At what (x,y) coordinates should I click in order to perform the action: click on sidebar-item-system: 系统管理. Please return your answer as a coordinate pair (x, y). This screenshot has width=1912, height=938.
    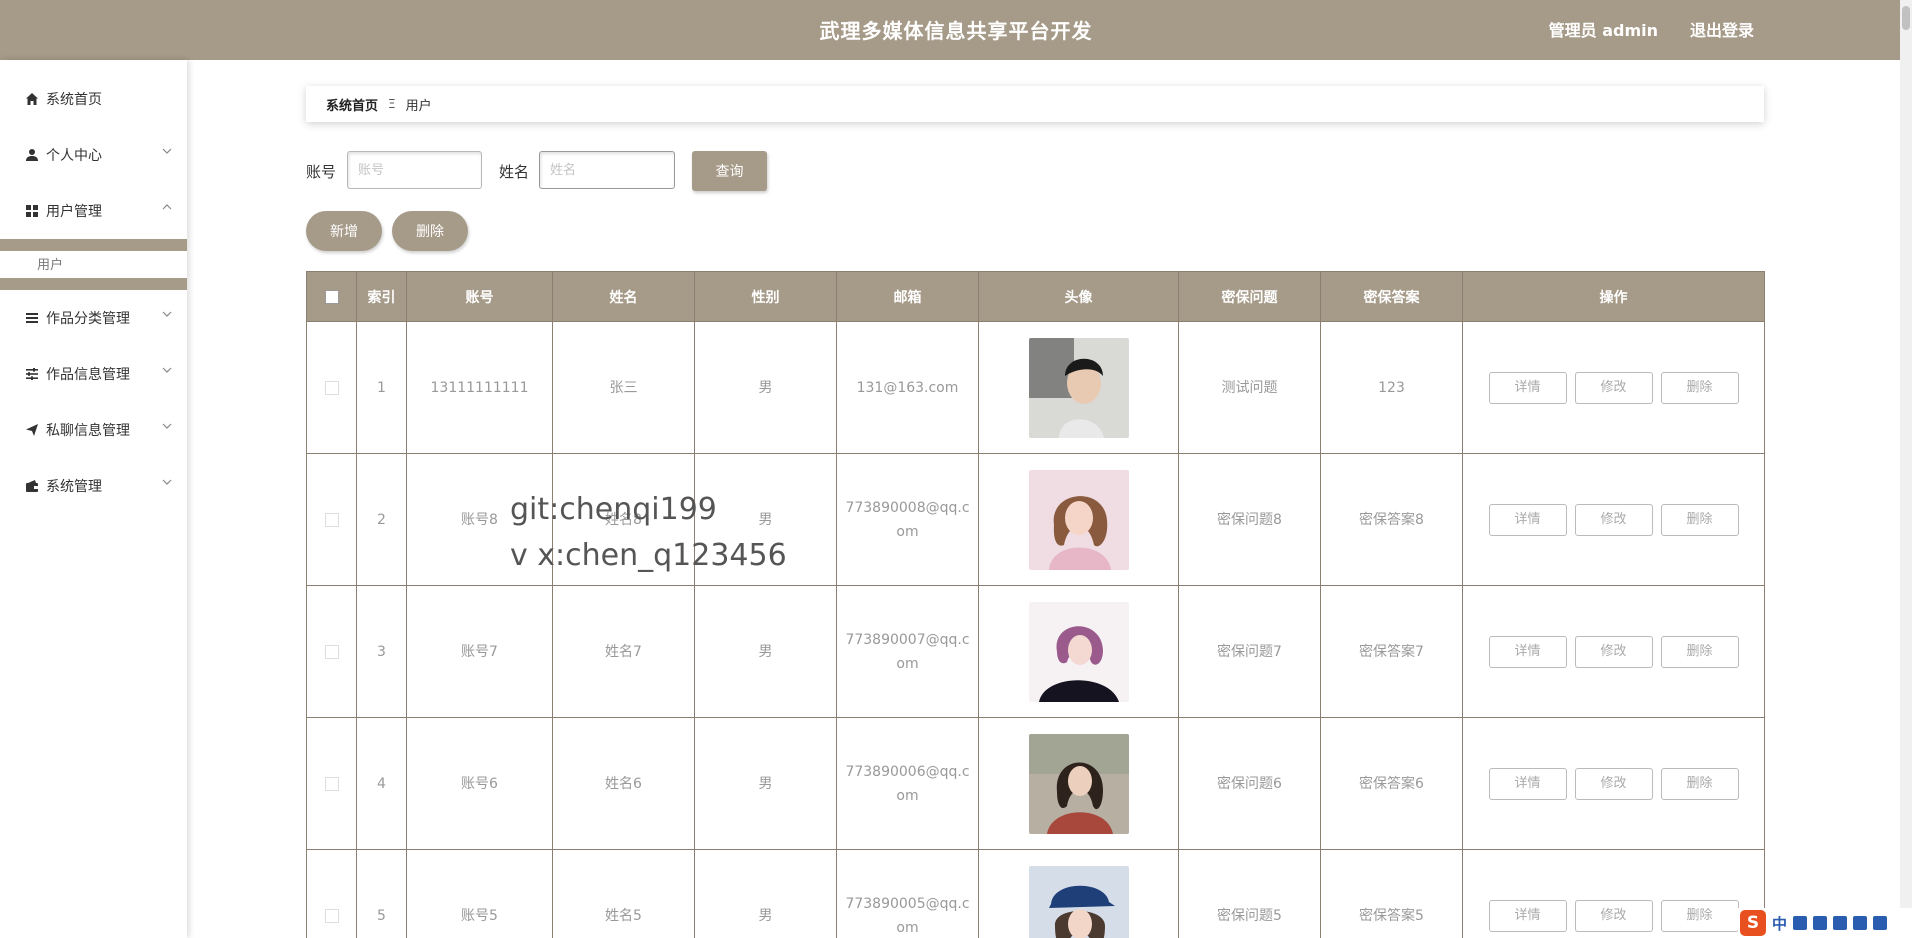
    Looking at the image, I should click on (93, 486).